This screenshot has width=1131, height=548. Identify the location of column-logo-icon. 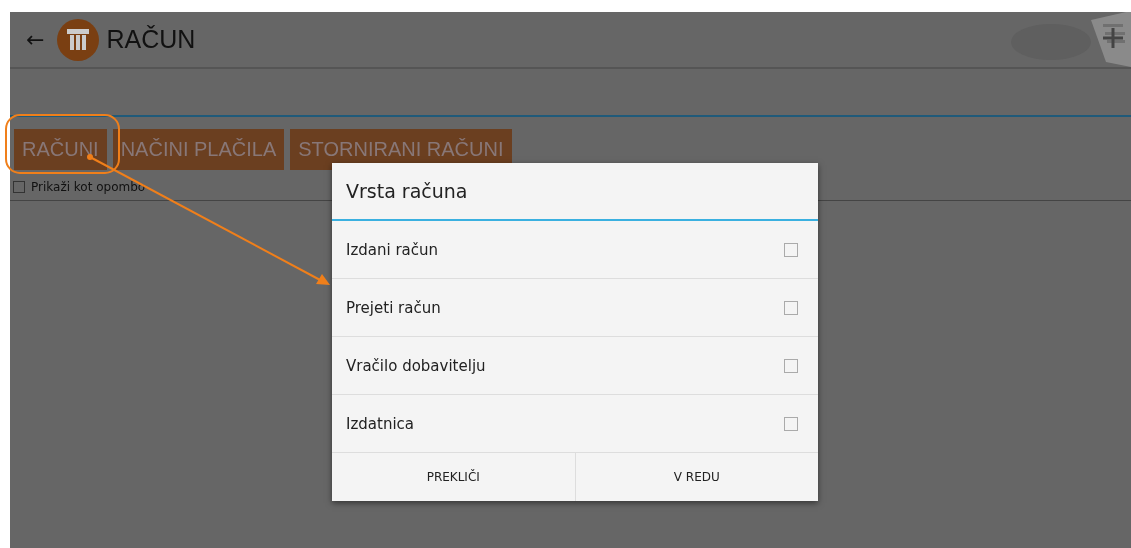
(78, 39).